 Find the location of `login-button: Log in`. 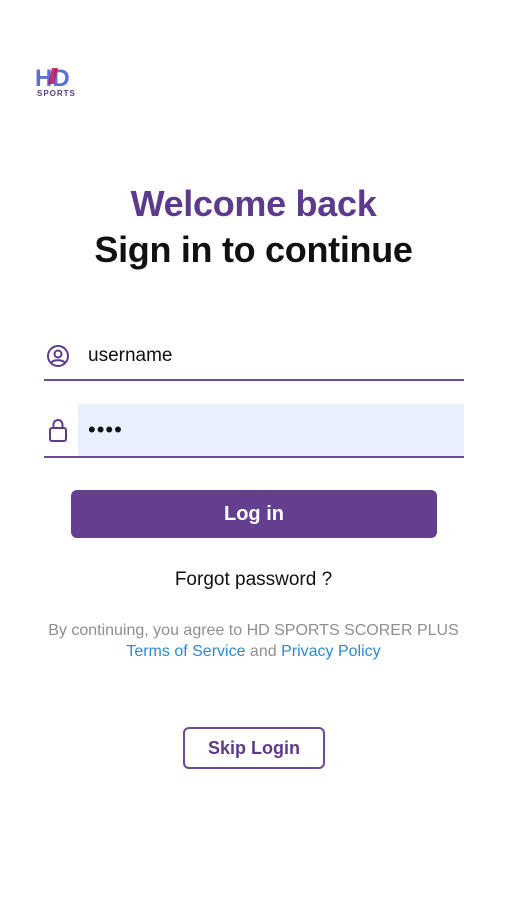

login-button: Log in is located at coordinates (254, 514).